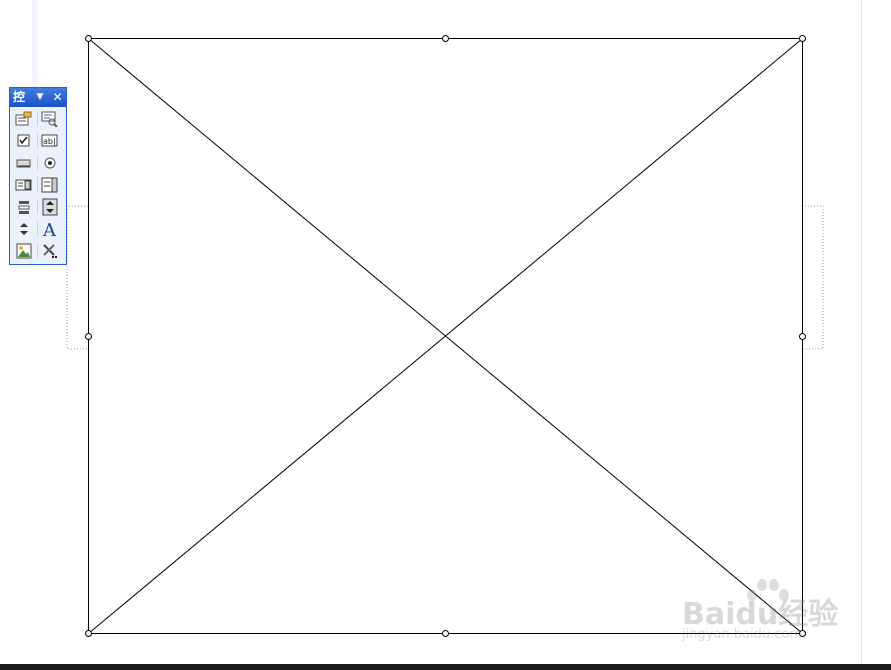  I want to click on view-code-icon, so click(49, 119).